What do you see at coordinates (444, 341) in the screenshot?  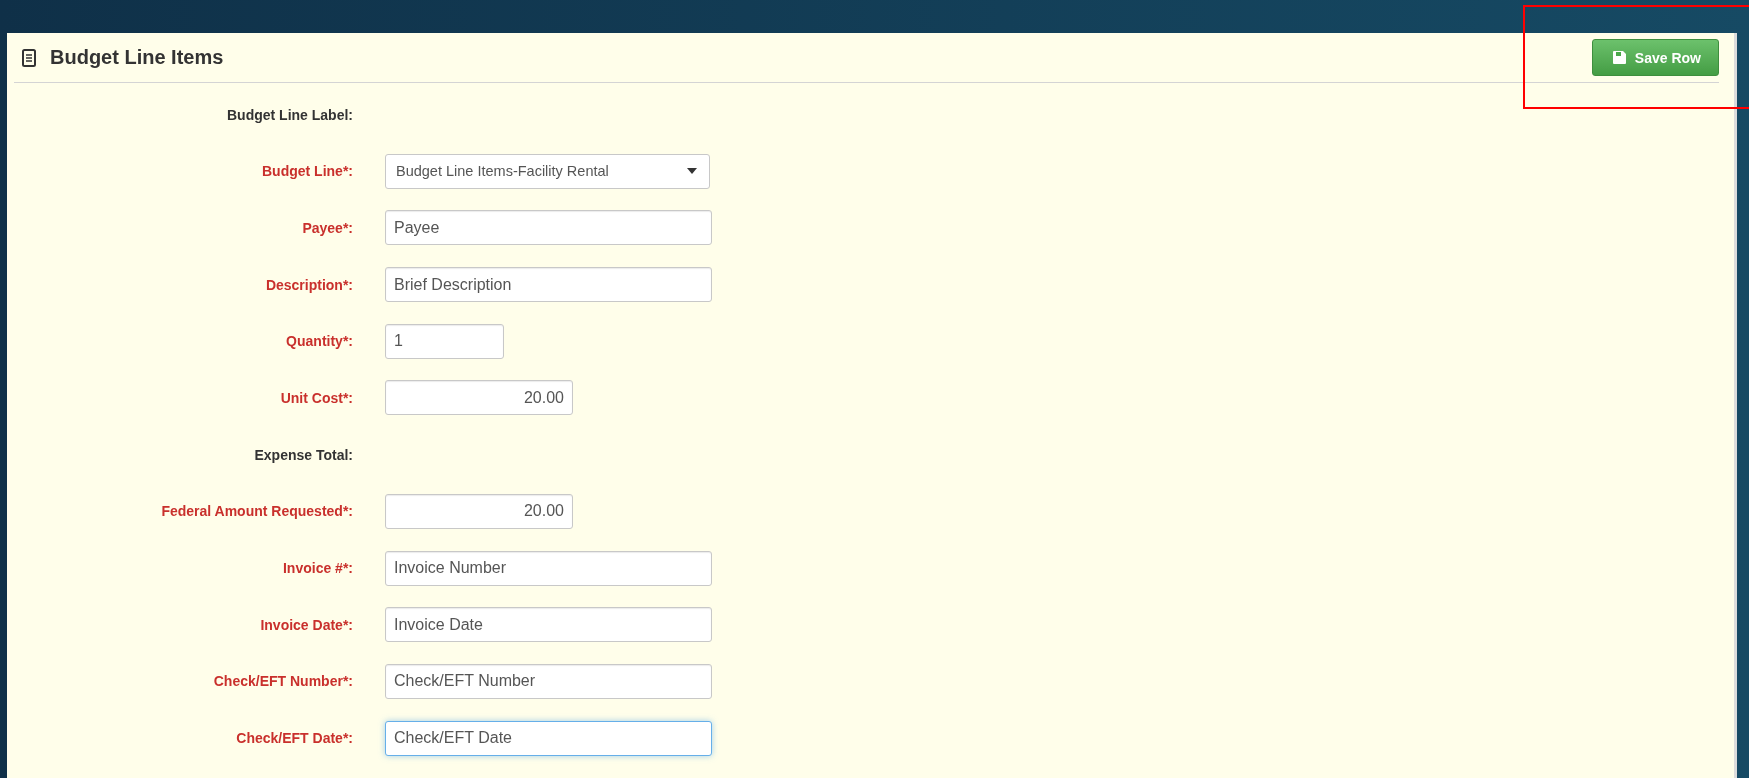 I see `input-field: 1` at bounding box center [444, 341].